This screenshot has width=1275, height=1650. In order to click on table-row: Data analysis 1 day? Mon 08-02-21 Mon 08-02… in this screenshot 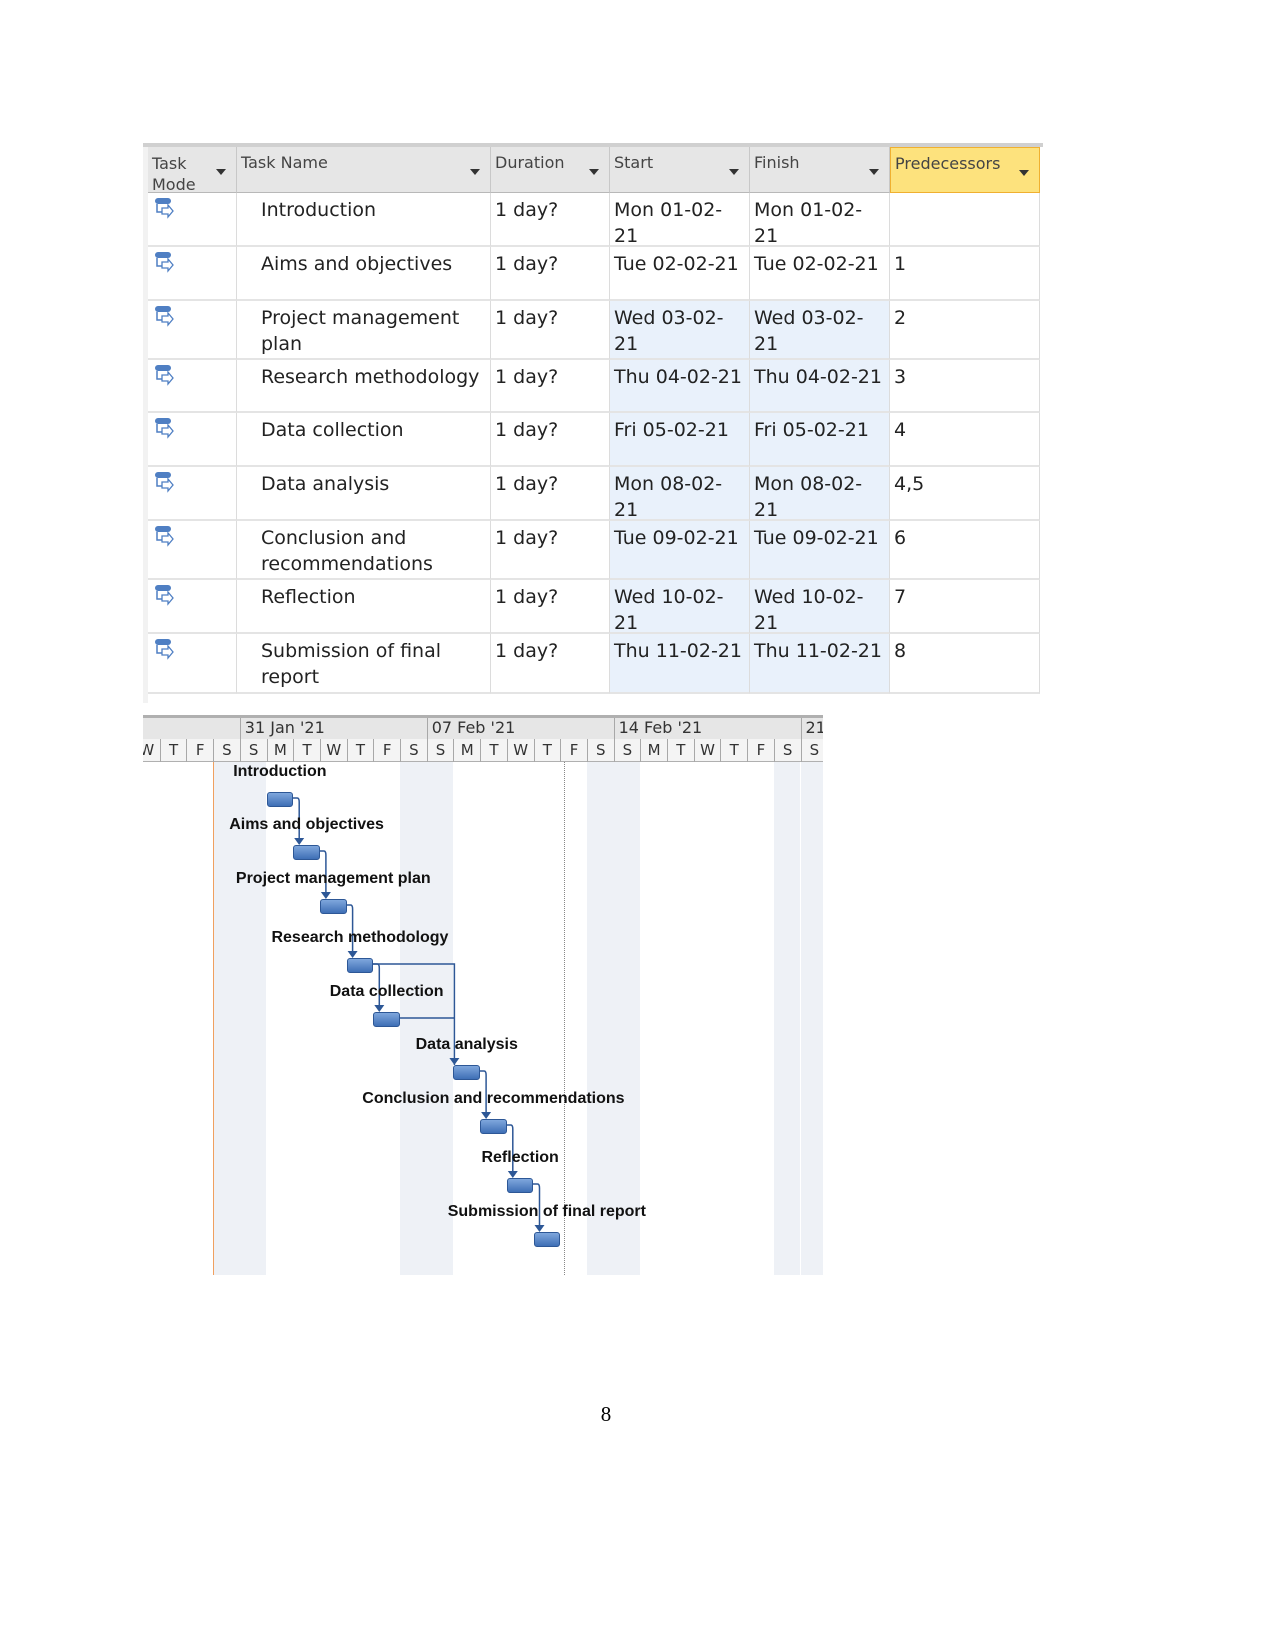, I will do `click(593, 494)`.